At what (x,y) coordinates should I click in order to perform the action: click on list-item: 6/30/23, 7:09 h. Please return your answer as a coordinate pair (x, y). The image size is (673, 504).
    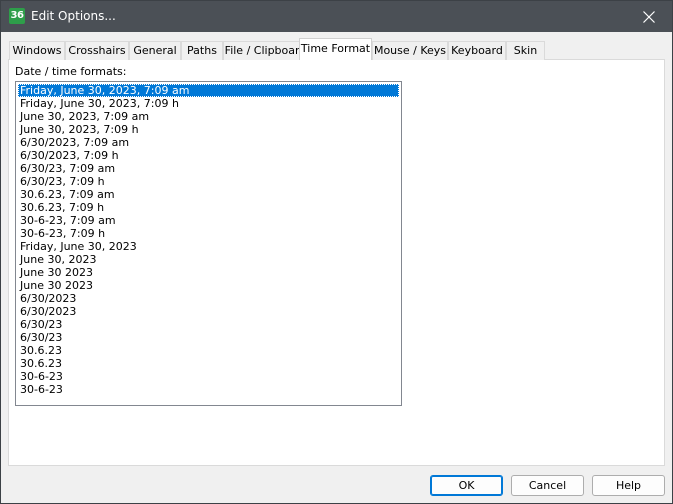
    Looking at the image, I should click on (208, 181).